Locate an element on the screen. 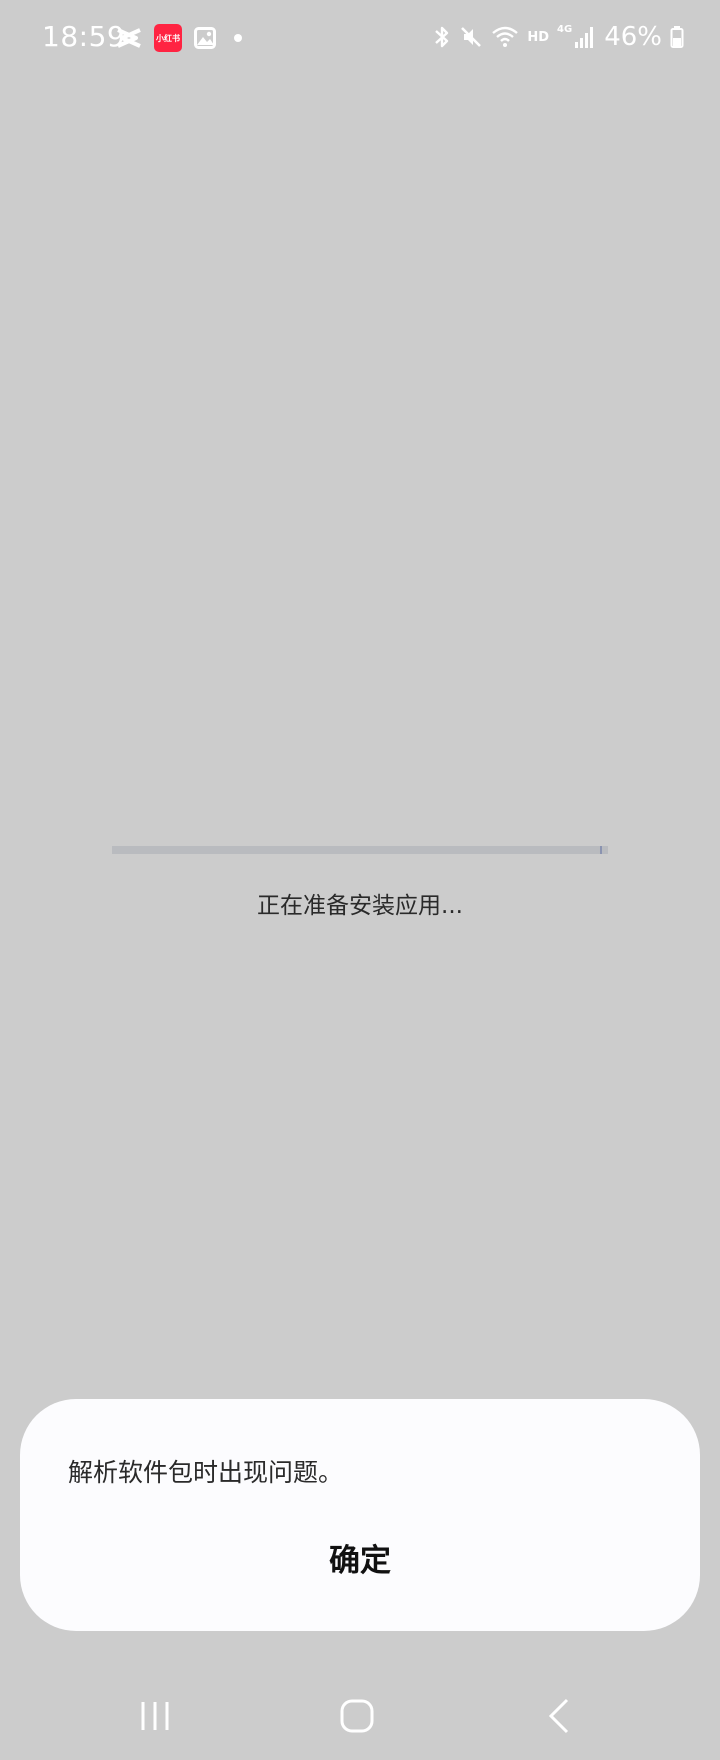 Image resolution: width=720 pixels, height=1760 pixels. navigation-bar is located at coordinates (360, 1710).